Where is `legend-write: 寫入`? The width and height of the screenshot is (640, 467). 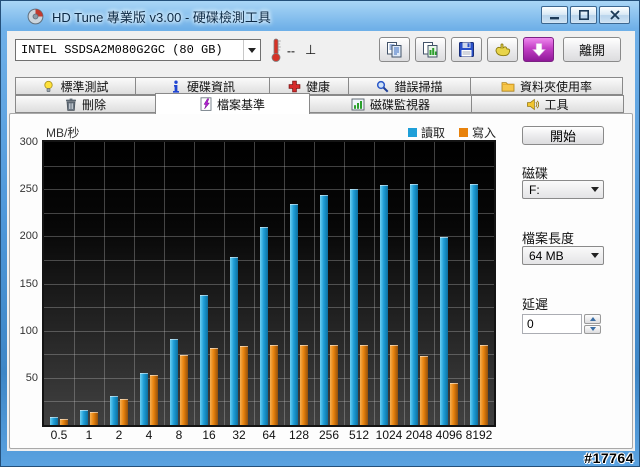 legend-write: 寫入 is located at coordinates (477, 132).